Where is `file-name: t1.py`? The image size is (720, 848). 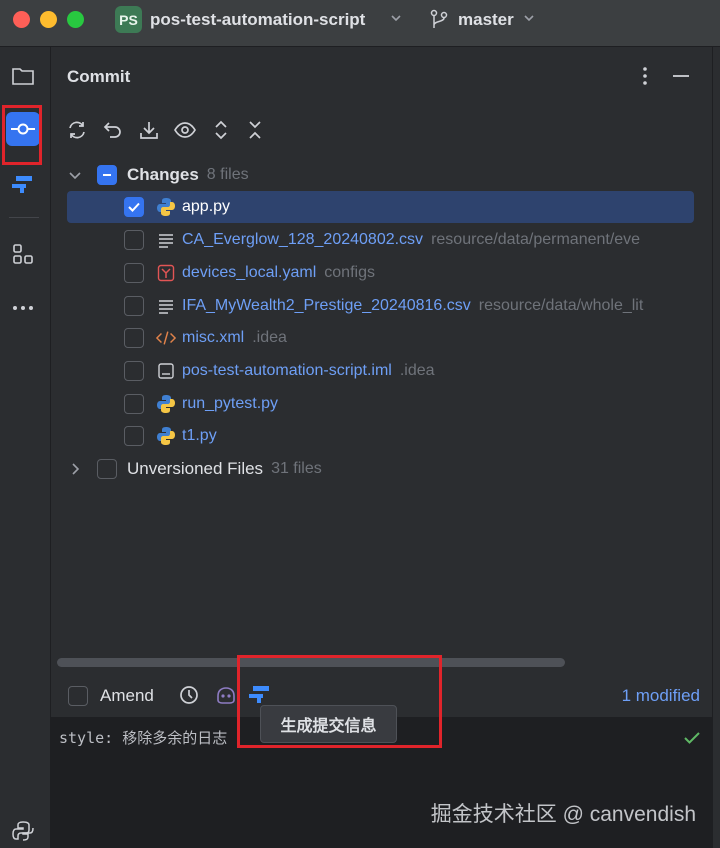
file-name: t1.py is located at coordinates (199, 435).